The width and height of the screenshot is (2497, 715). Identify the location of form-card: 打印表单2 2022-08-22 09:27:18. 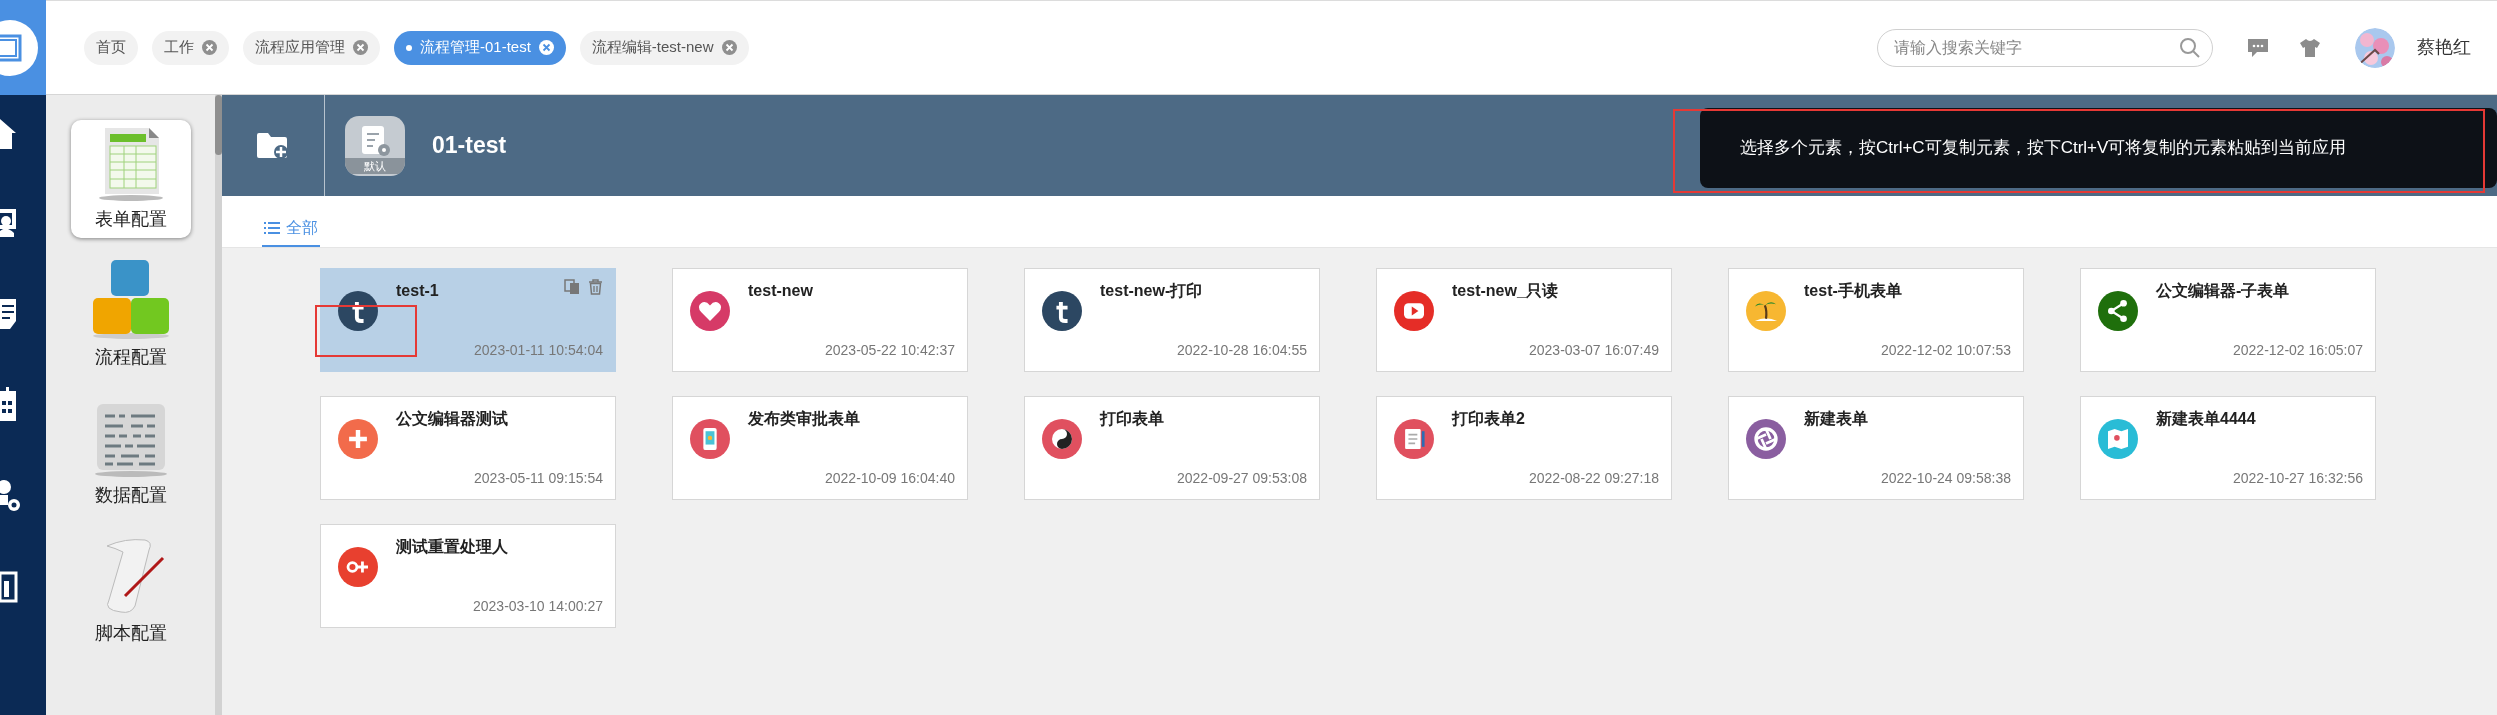
(1524, 448).